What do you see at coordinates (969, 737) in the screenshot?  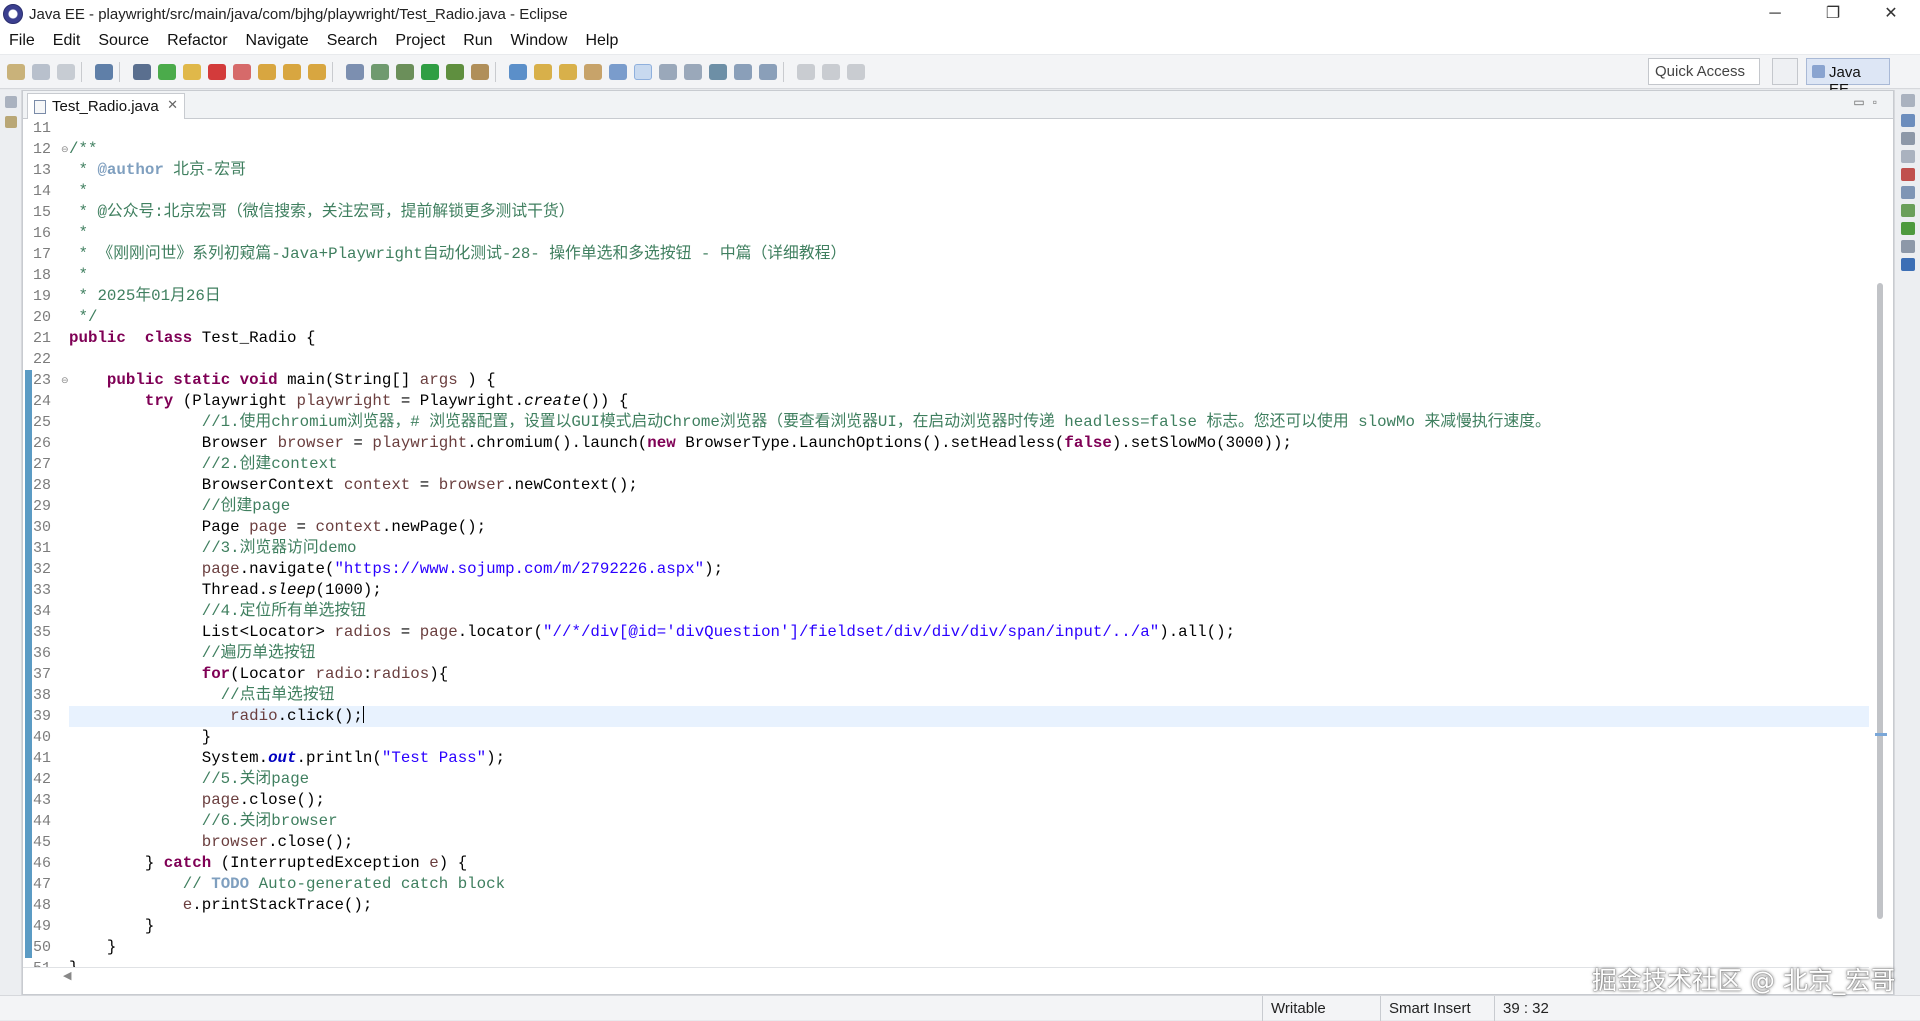 I see `code-line: }` at bounding box center [969, 737].